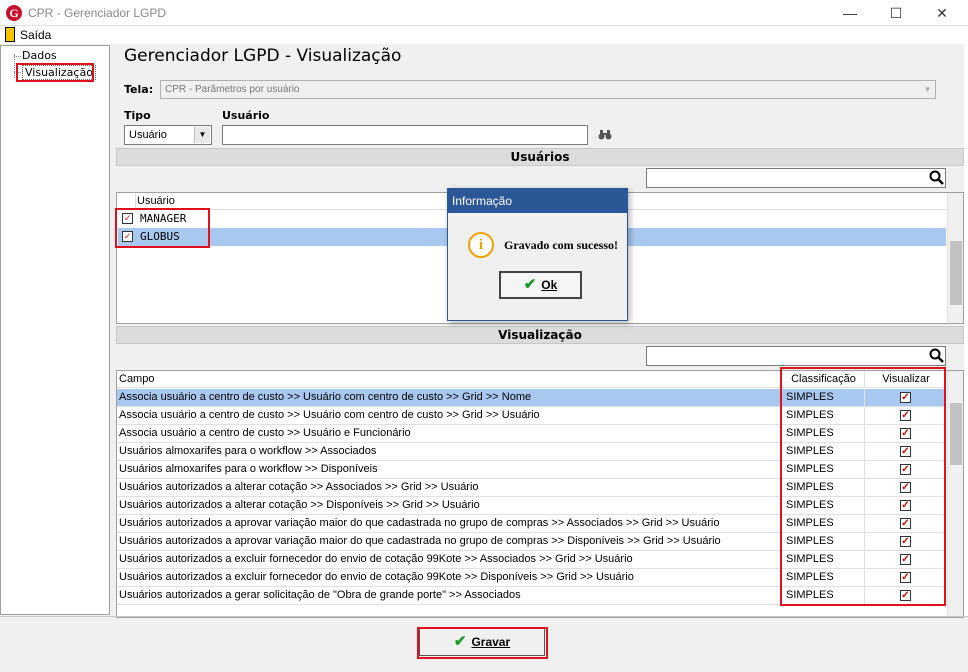 The width and height of the screenshot is (968, 672). Describe the element at coordinates (139, 89) in the screenshot. I see `tela-label: Tela:` at that location.